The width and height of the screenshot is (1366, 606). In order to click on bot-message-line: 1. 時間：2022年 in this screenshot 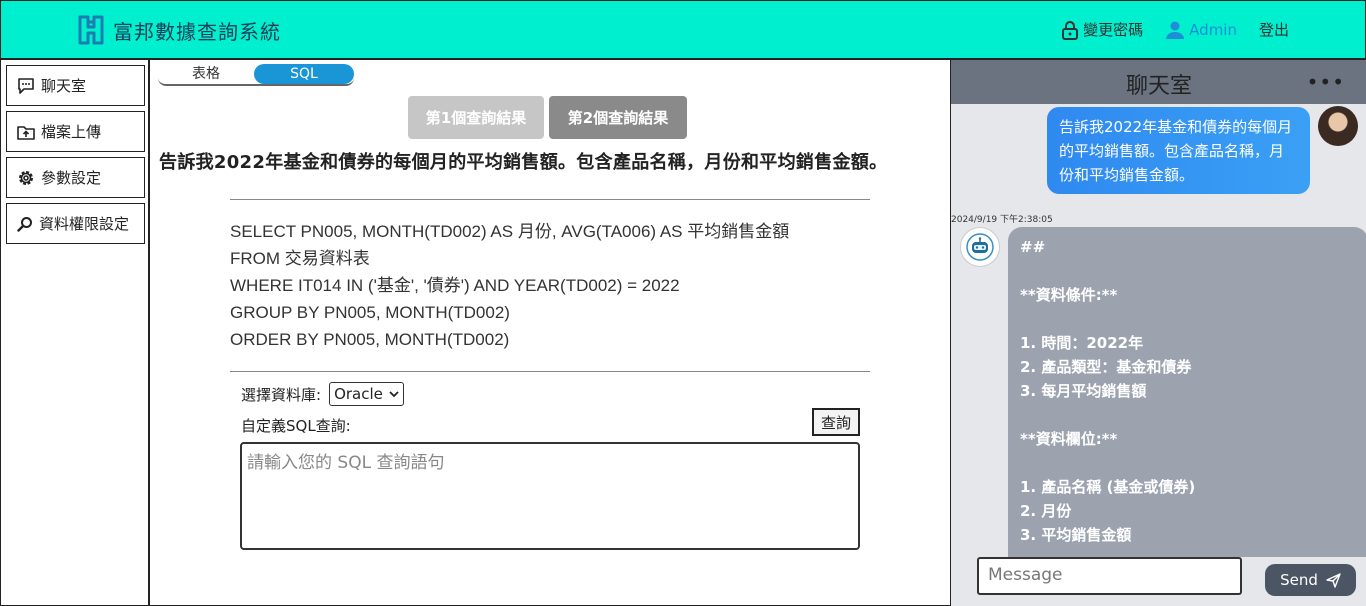, I will do `click(1082, 343)`.